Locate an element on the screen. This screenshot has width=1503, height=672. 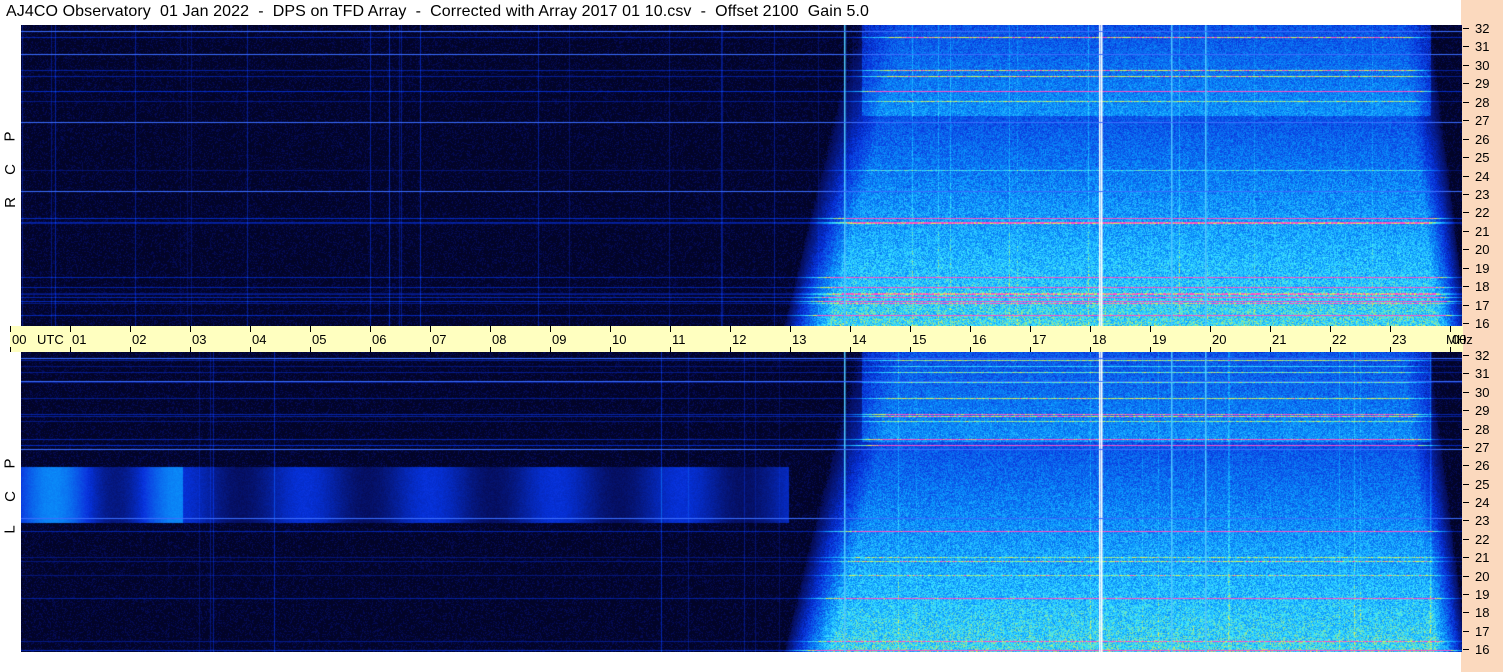
mhz-label: 24 is located at coordinates (1482, 502).